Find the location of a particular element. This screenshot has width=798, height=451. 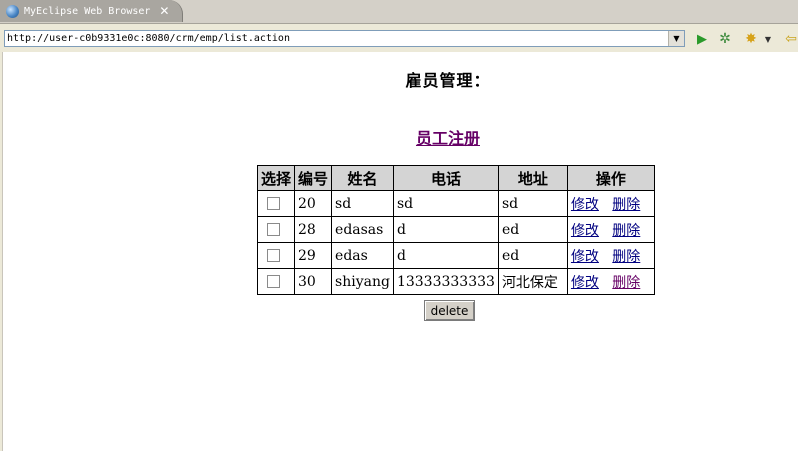

page-title: 雇员管理： is located at coordinates (448, 80).